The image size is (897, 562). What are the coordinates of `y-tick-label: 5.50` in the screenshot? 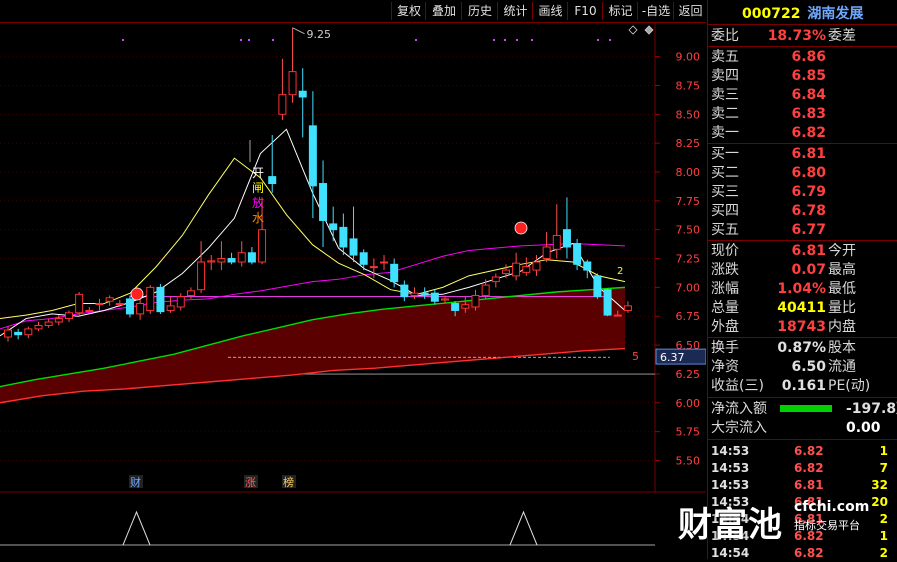 It's located at (688, 460).